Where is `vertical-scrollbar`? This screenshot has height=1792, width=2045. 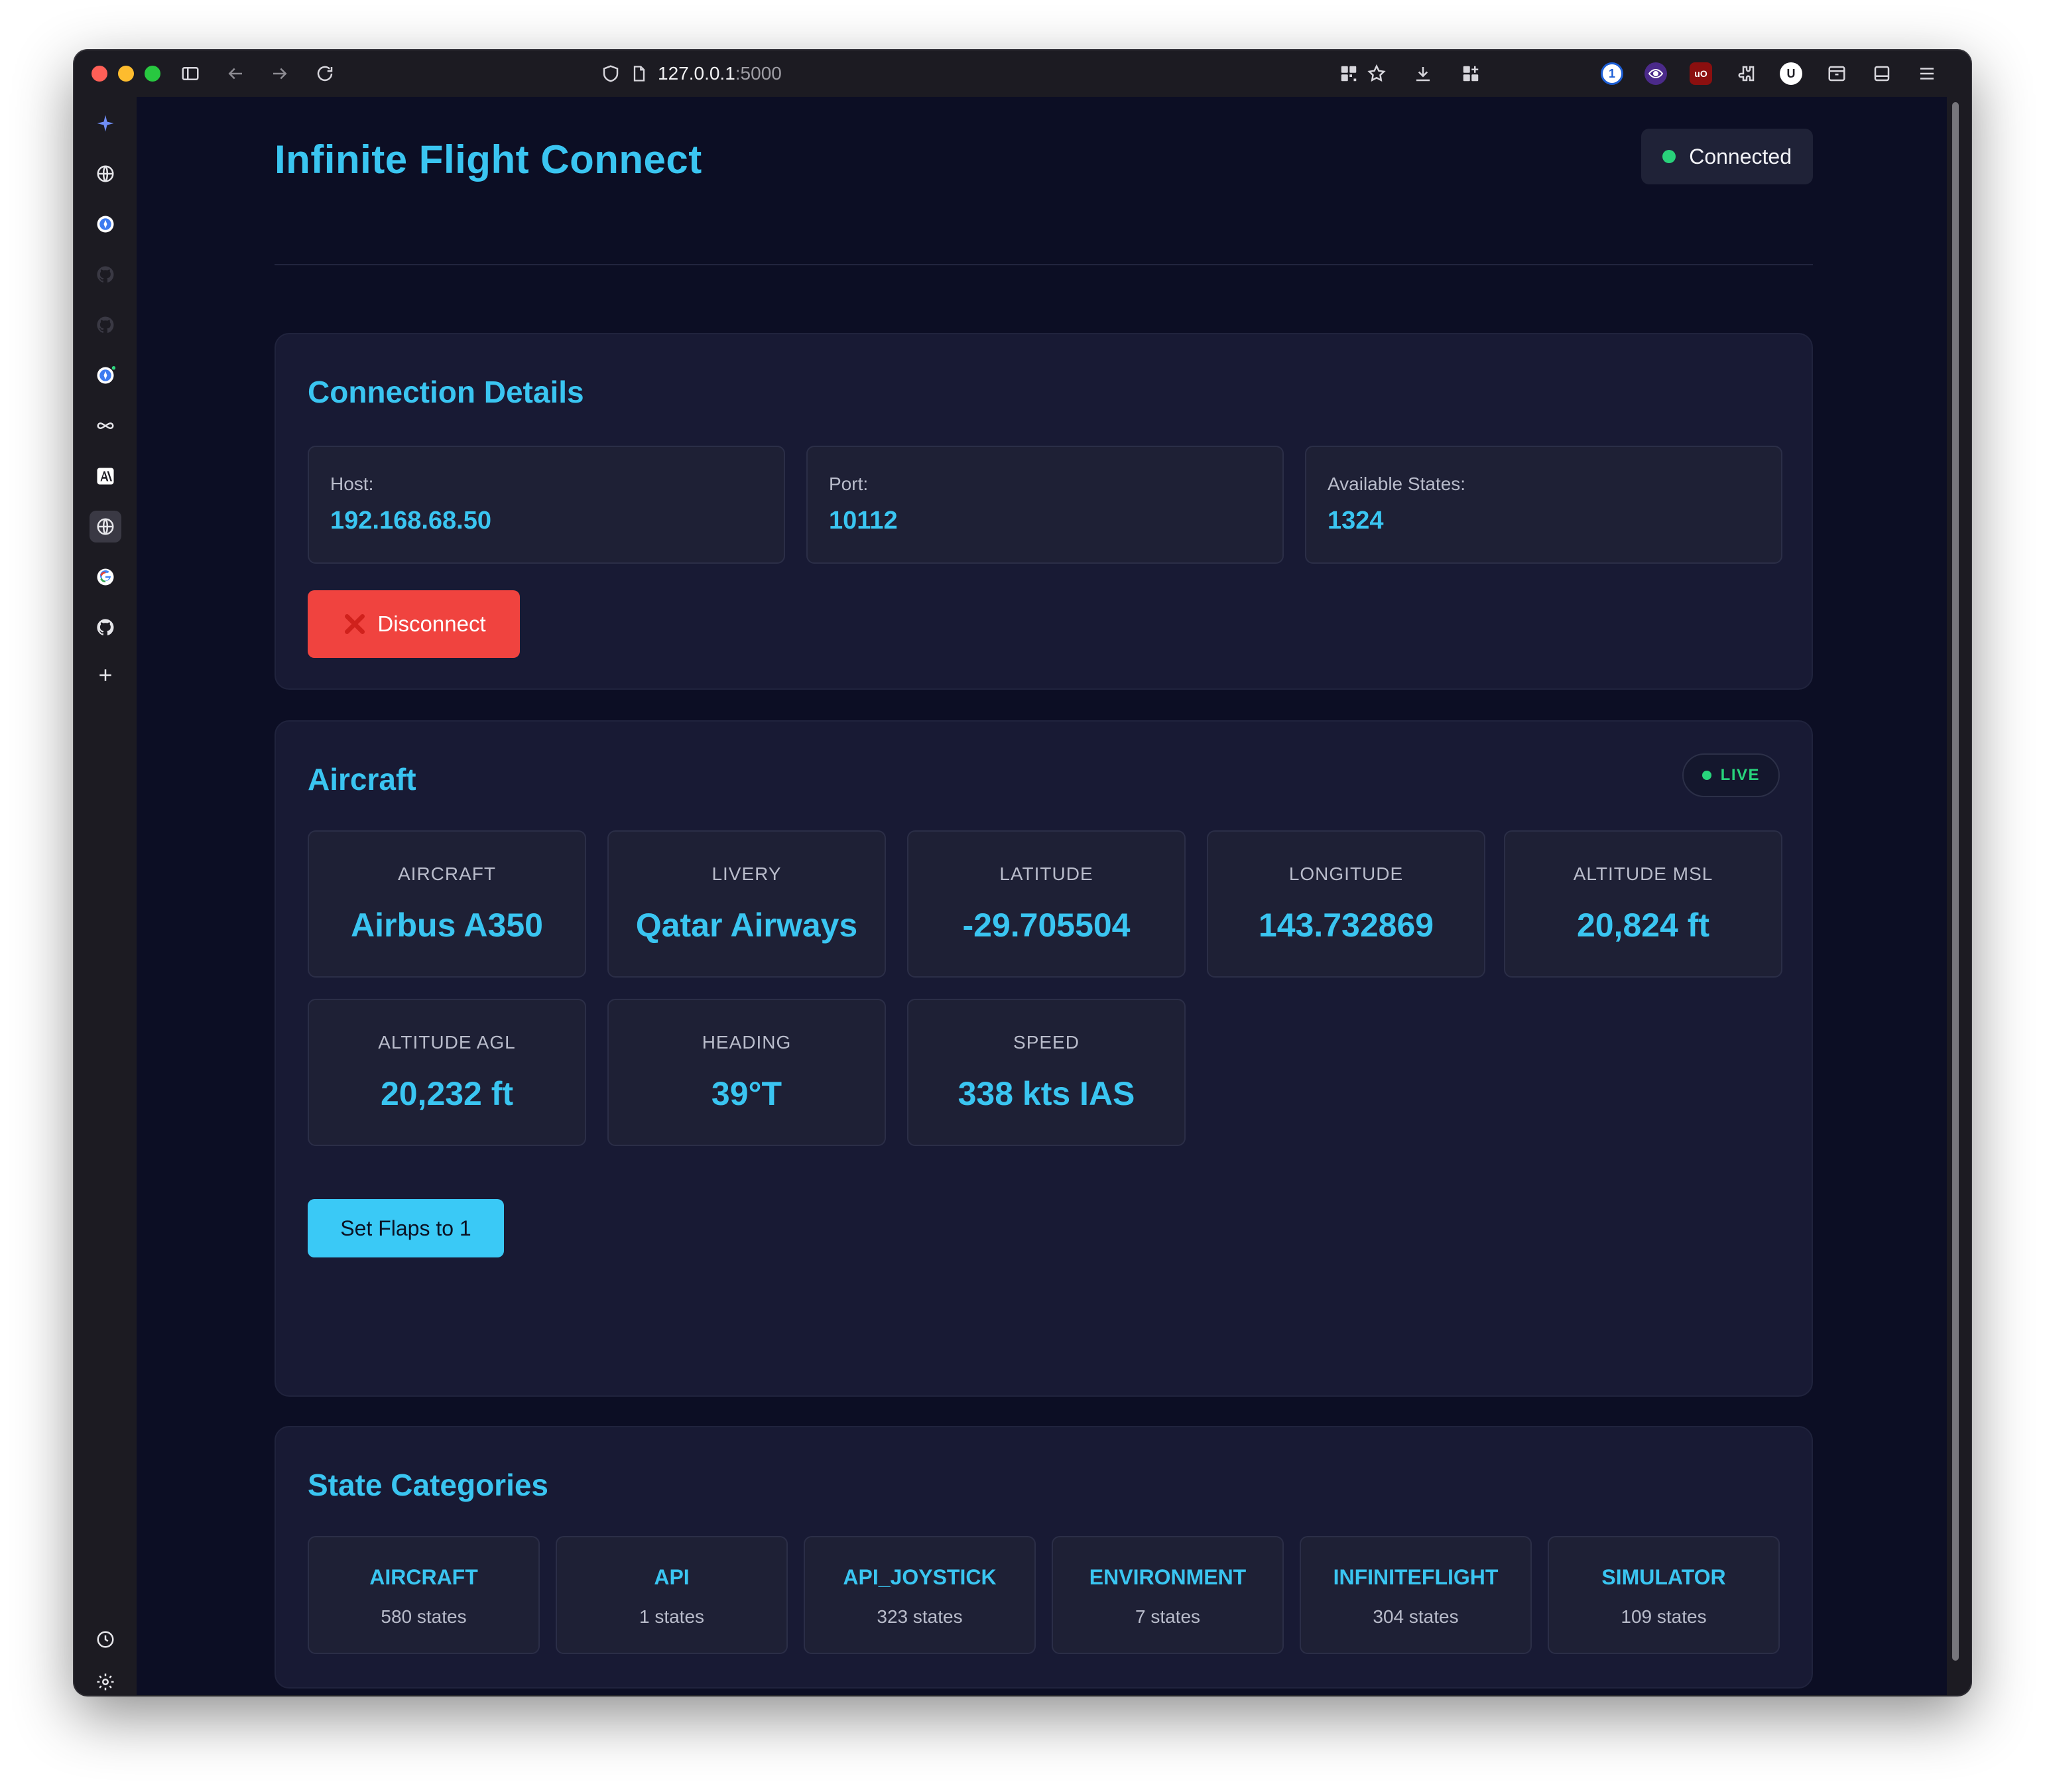
vertical-scrollbar is located at coordinates (1955, 896).